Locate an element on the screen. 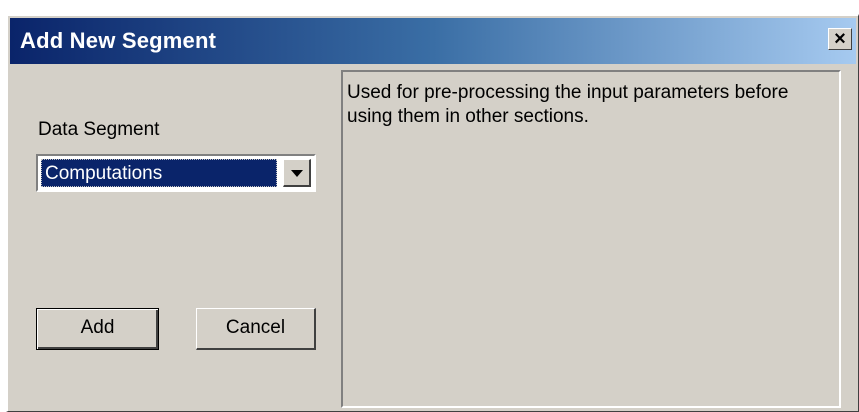 Image resolution: width=859 pixels, height=412 pixels. title-bar: Add New Segment × is located at coordinates (433, 41).